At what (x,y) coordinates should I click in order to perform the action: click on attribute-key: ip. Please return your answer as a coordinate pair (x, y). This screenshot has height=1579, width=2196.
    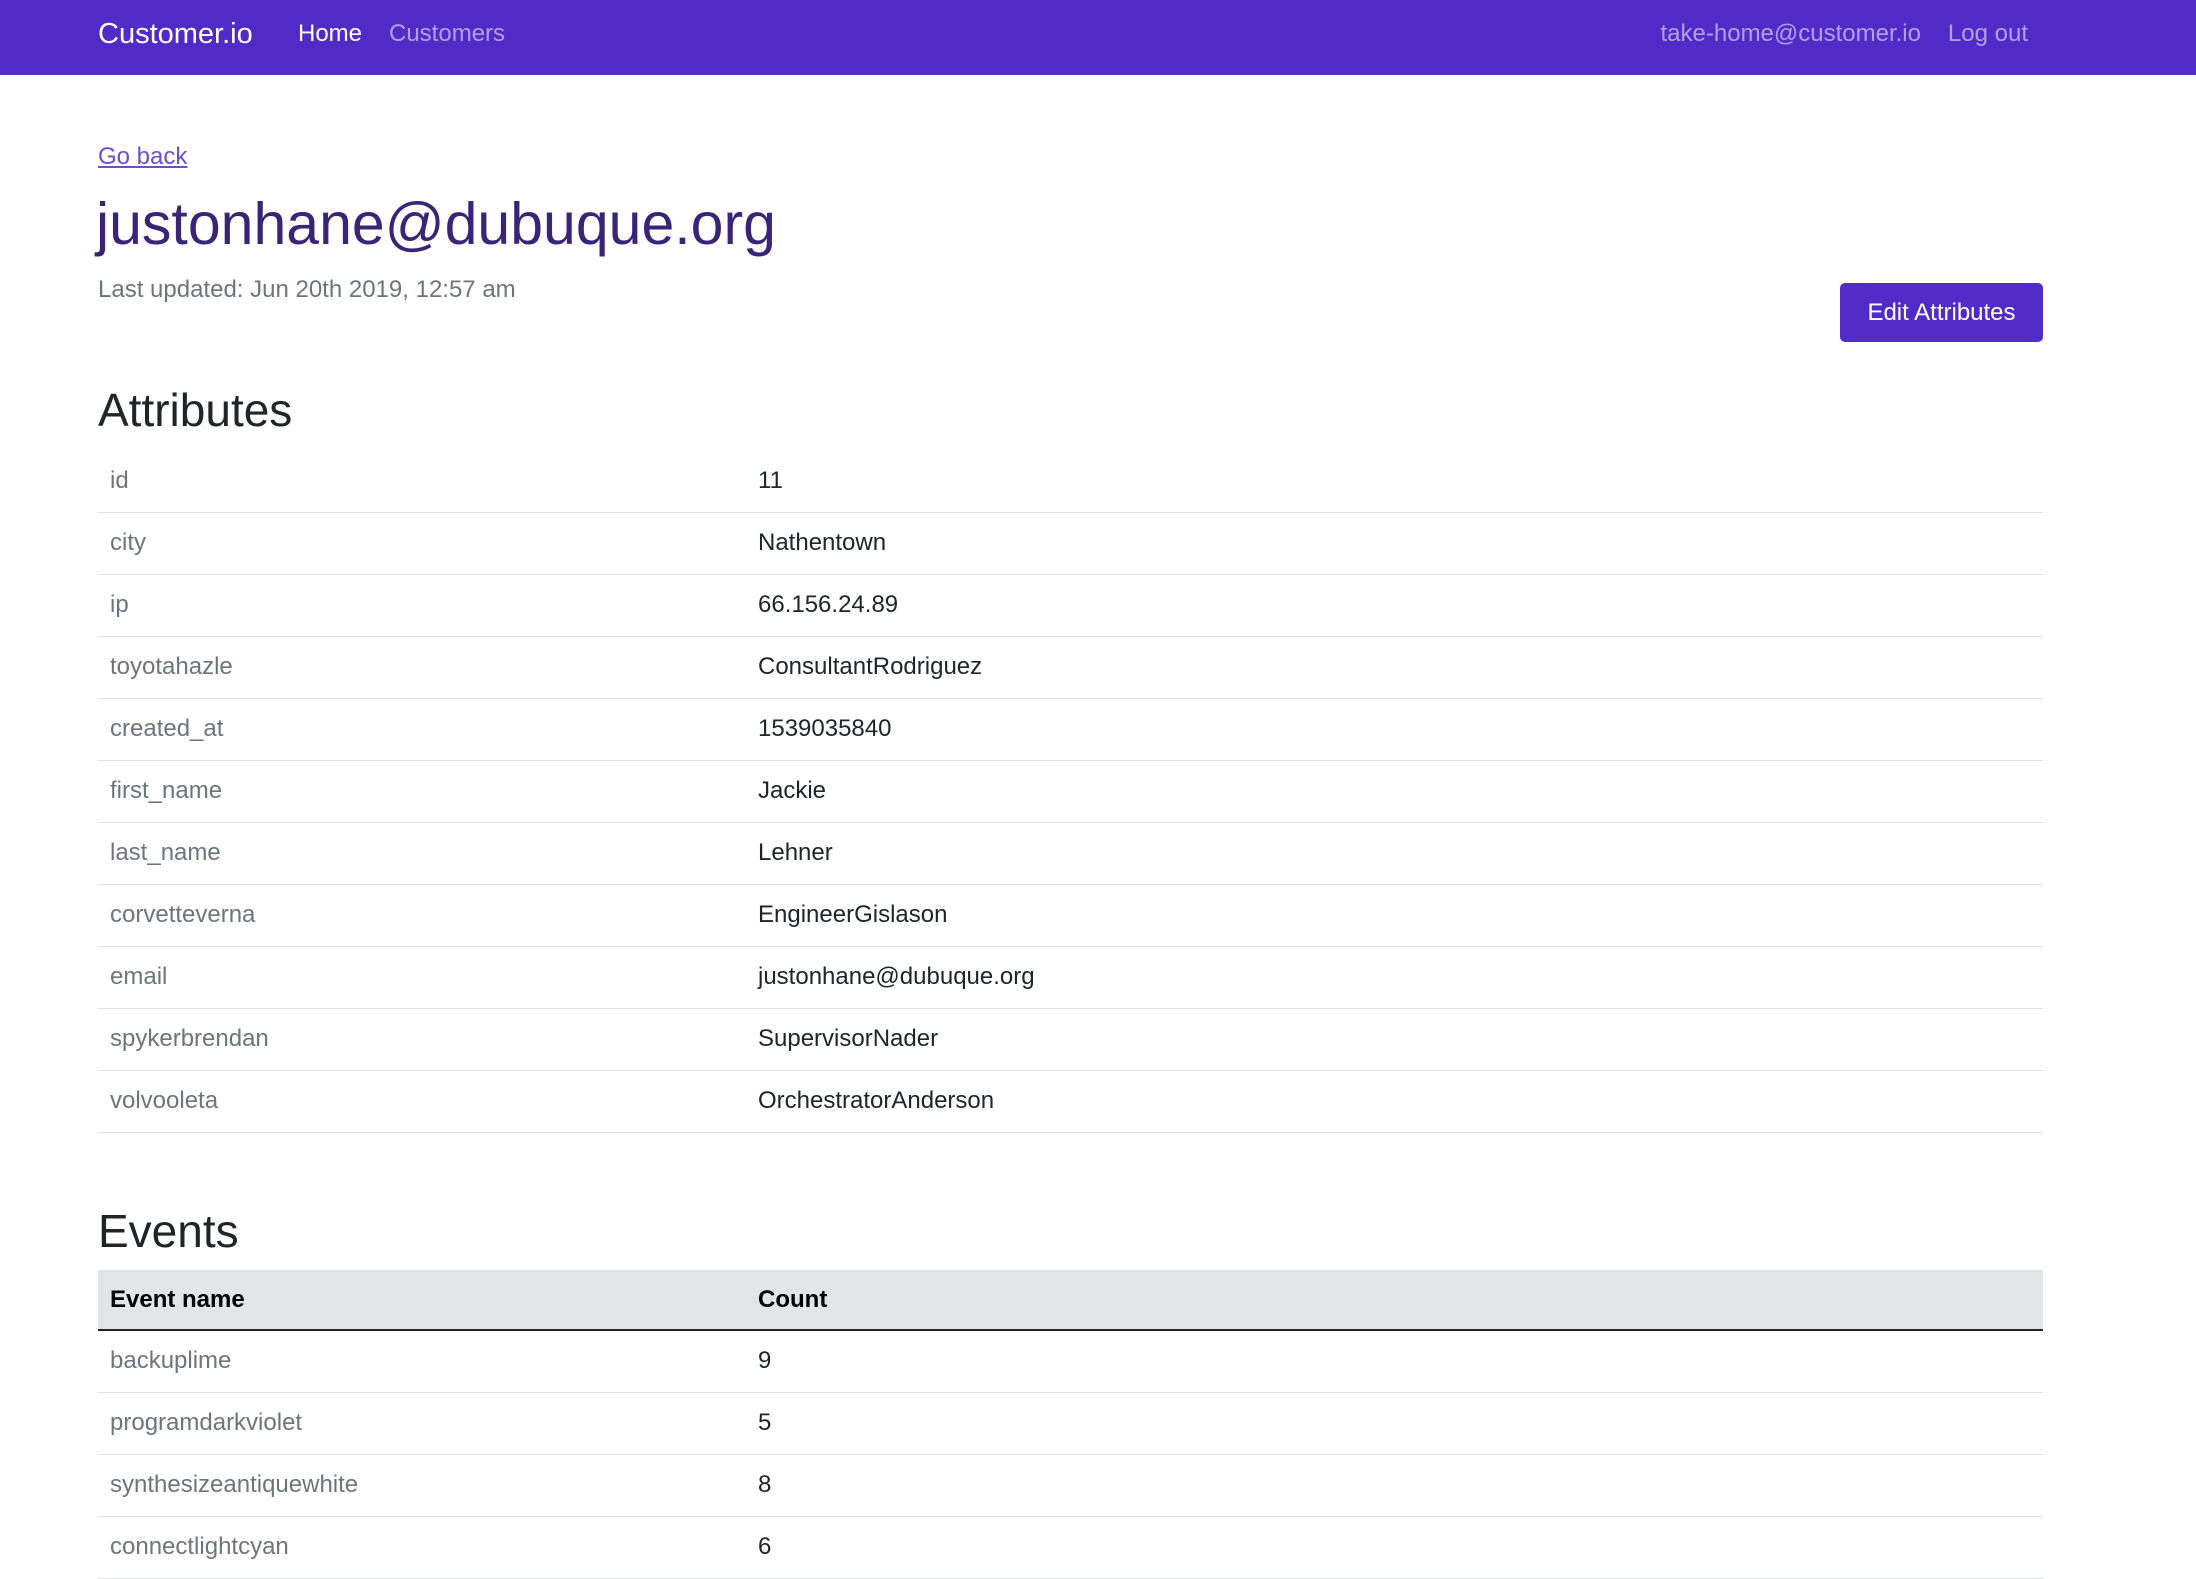
    Looking at the image, I should click on (422, 605).